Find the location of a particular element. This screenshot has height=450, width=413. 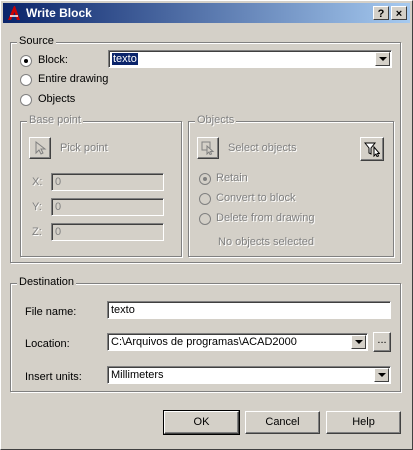

base-point-group: Base point Pick point X: 0 Y: 0 Z: 0 is located at coordinates (101, 185).